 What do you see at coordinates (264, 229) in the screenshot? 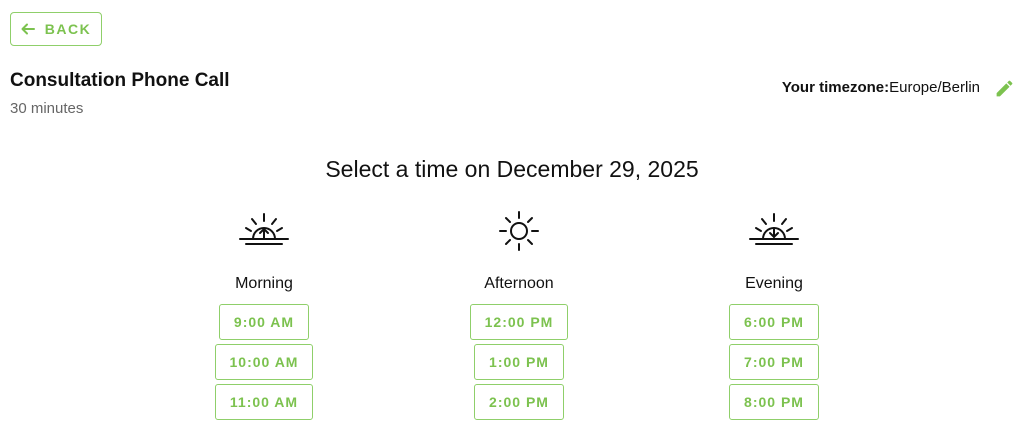
I see `sunrise-icon` at bounding box center [264, 229].